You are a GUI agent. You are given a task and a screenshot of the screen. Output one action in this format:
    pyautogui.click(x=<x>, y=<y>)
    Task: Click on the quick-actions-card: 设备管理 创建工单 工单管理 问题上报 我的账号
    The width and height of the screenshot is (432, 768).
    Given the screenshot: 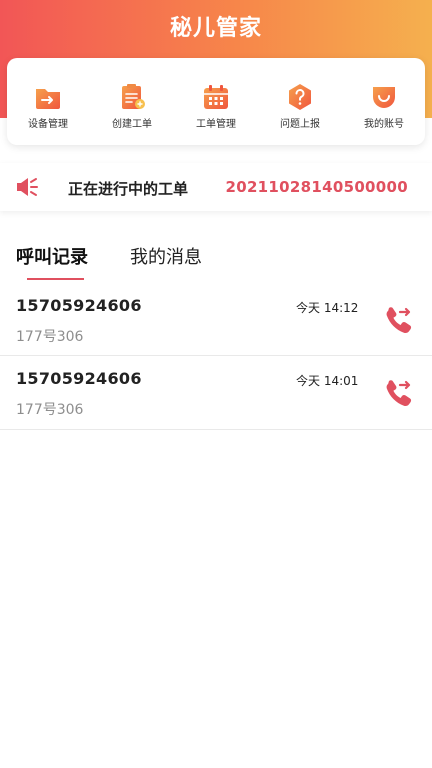 What is the action you would take?
    pyautogui.click(x=216, y=101)
    